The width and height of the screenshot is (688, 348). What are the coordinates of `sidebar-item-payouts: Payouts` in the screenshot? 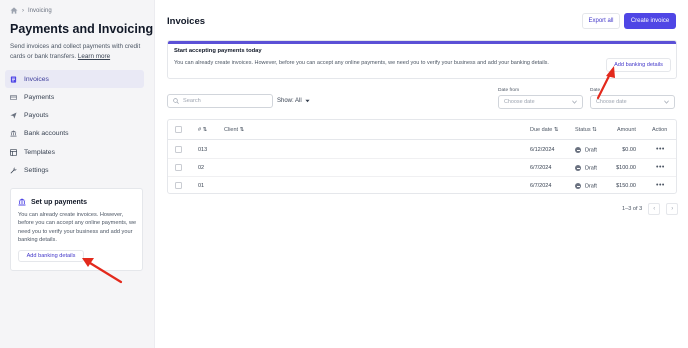 It's located at (74, 116).